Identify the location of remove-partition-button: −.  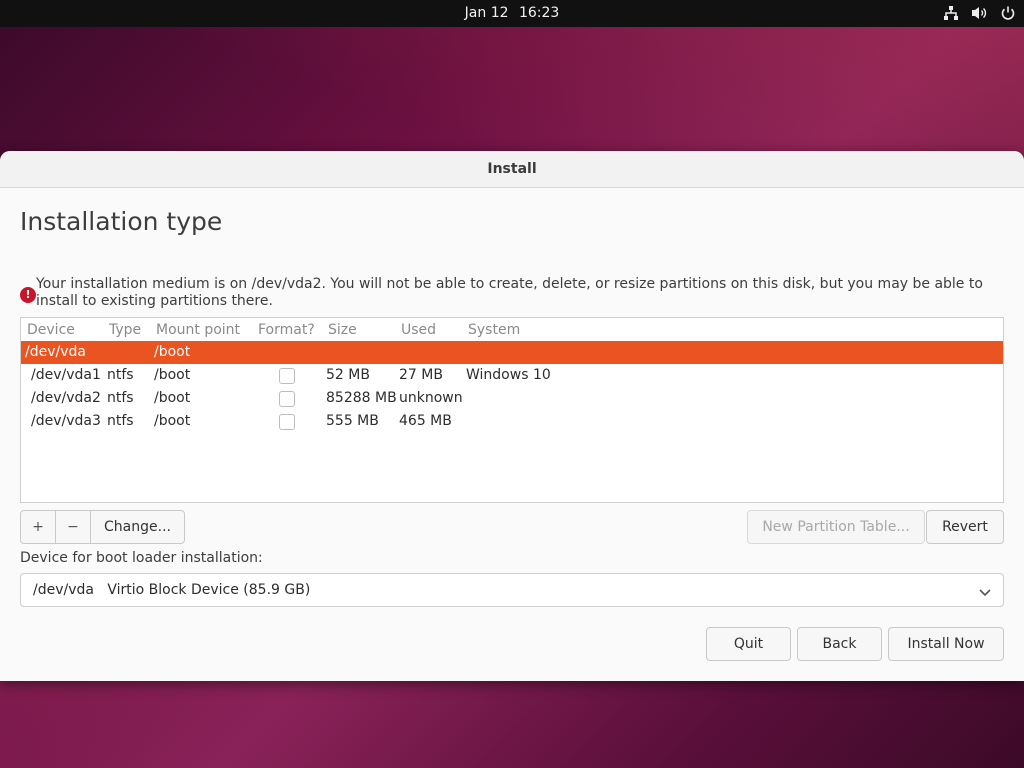
(73, 527).